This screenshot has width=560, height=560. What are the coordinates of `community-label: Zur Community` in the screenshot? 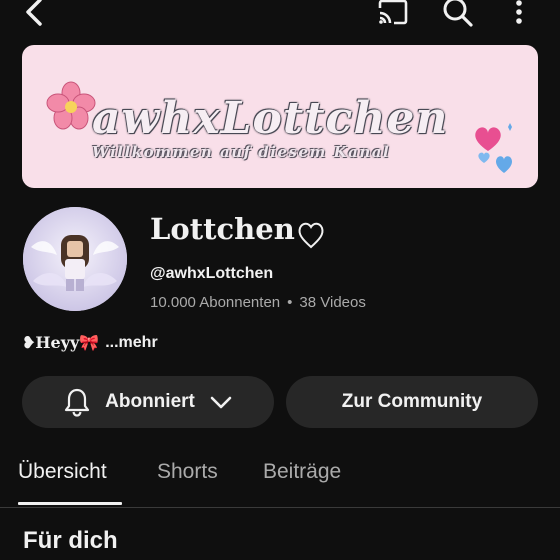 It's located at (412, 401).